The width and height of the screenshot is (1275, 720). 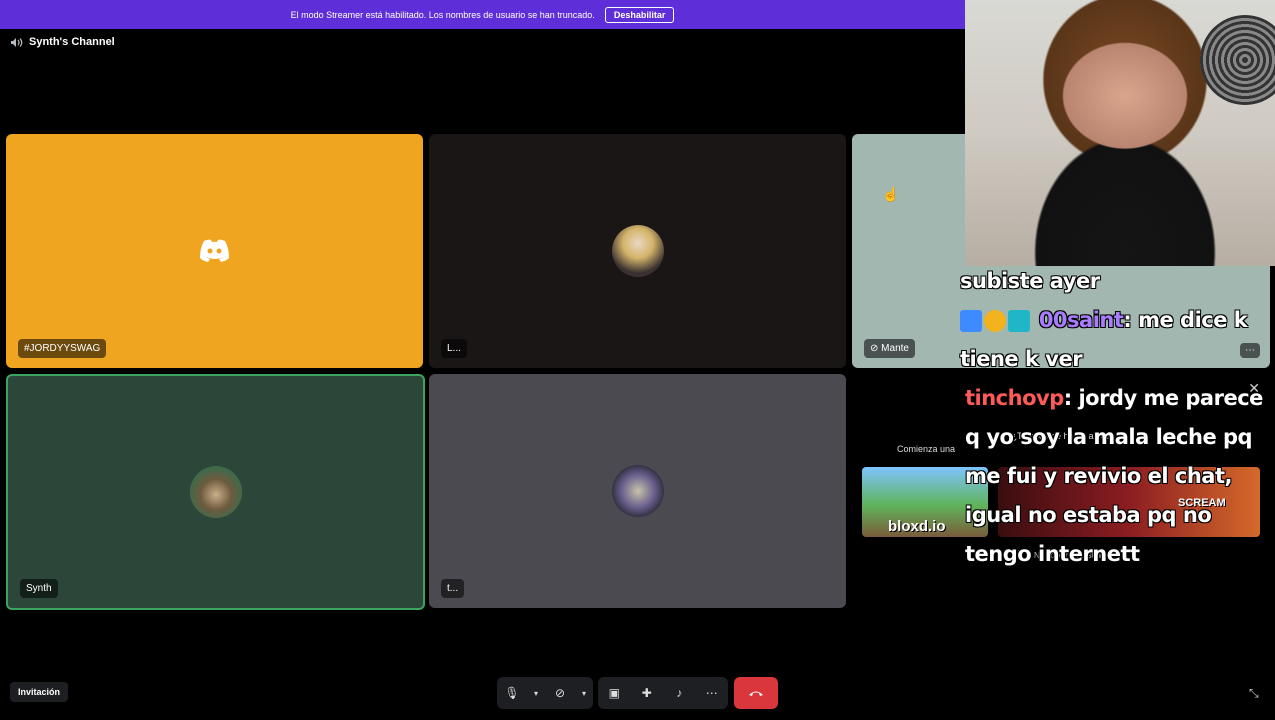 What do you see at coordinates (891, 194) in the screenshot?
I see `mouse-cursor-icon: ☝` at bounding box center [891, 194].